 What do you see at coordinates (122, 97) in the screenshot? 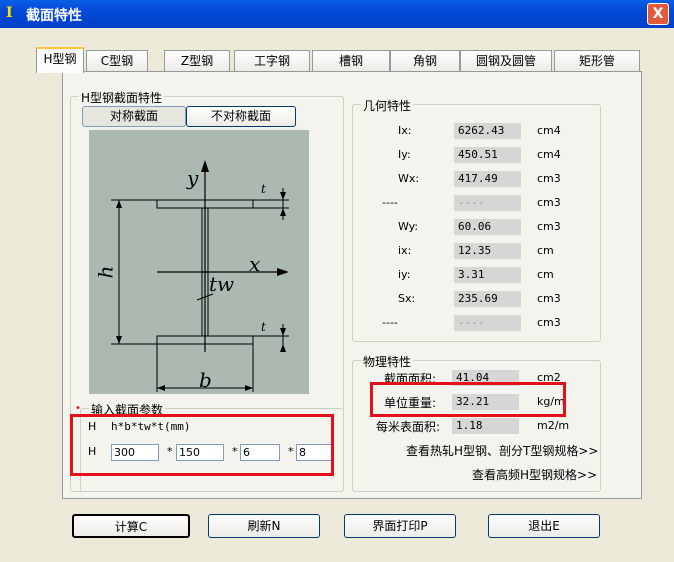
I see `h-section-group-title: H型钢截面特性` at bounding box center [122, 97].